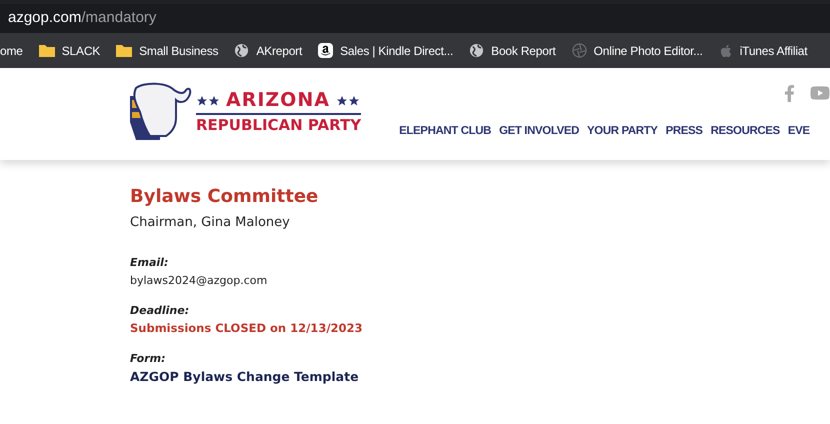 This screenshot has height=424, width=830. What do you see at coordinates (622, 131) in the screenshot?
I see `nav-link: YOUR PARTY` at bounding box center [622, 131].